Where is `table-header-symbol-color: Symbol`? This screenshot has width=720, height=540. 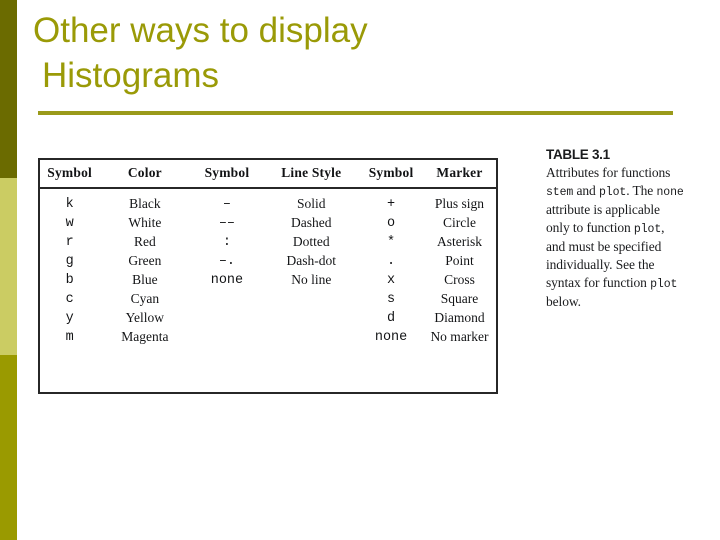 table-header-symbol-color: Symbol is located at coordinates (70, 174).